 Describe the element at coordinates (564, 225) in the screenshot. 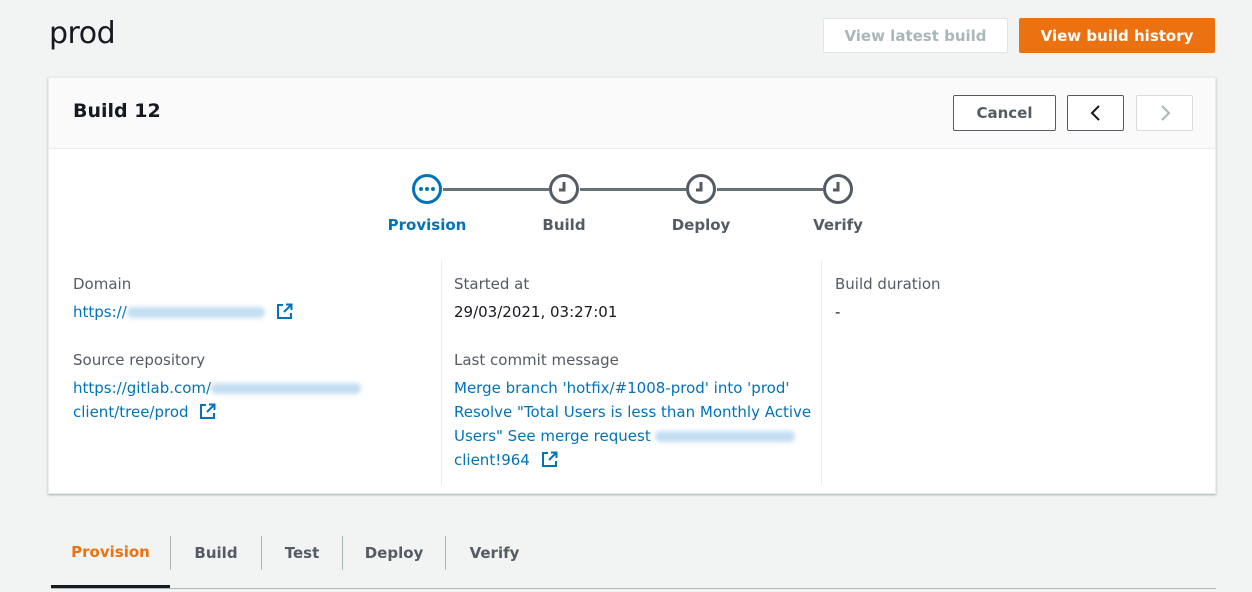

I see `step-label-build: Build` at that location.